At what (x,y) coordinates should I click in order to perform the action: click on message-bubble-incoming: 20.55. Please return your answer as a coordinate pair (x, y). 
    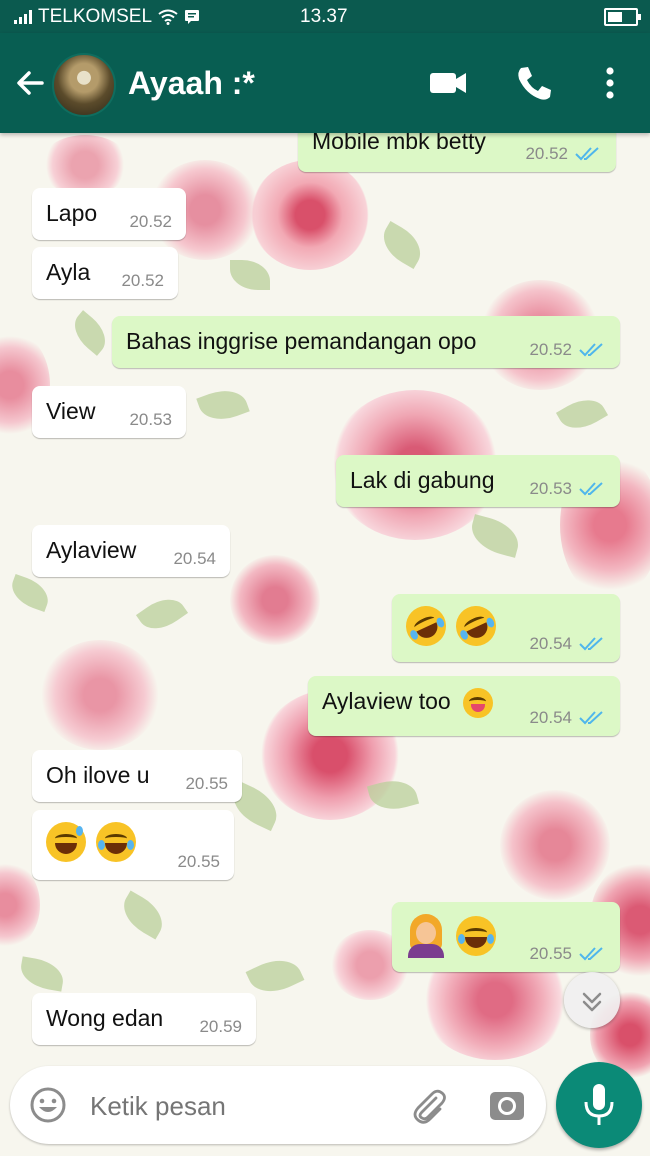
    Looking at the image, I should click on (133, 845).